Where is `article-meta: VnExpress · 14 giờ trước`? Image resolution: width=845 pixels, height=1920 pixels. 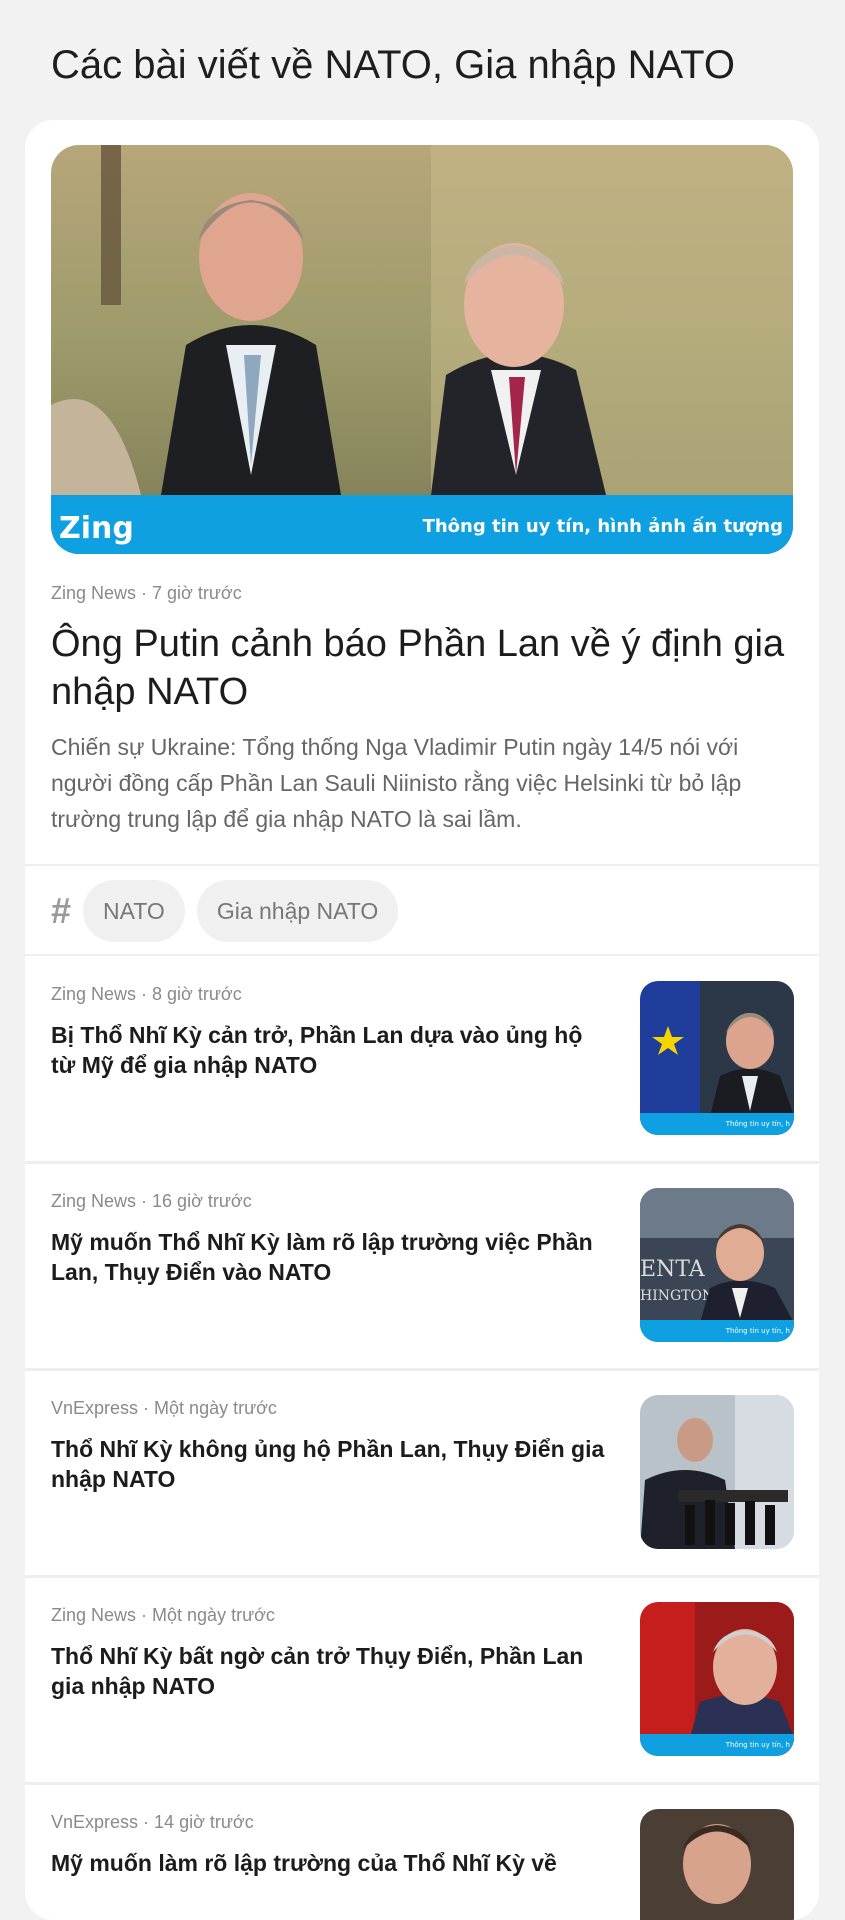
article-meta: VnExpress · 14 giờ trước is located at coordinates (152, 1822).